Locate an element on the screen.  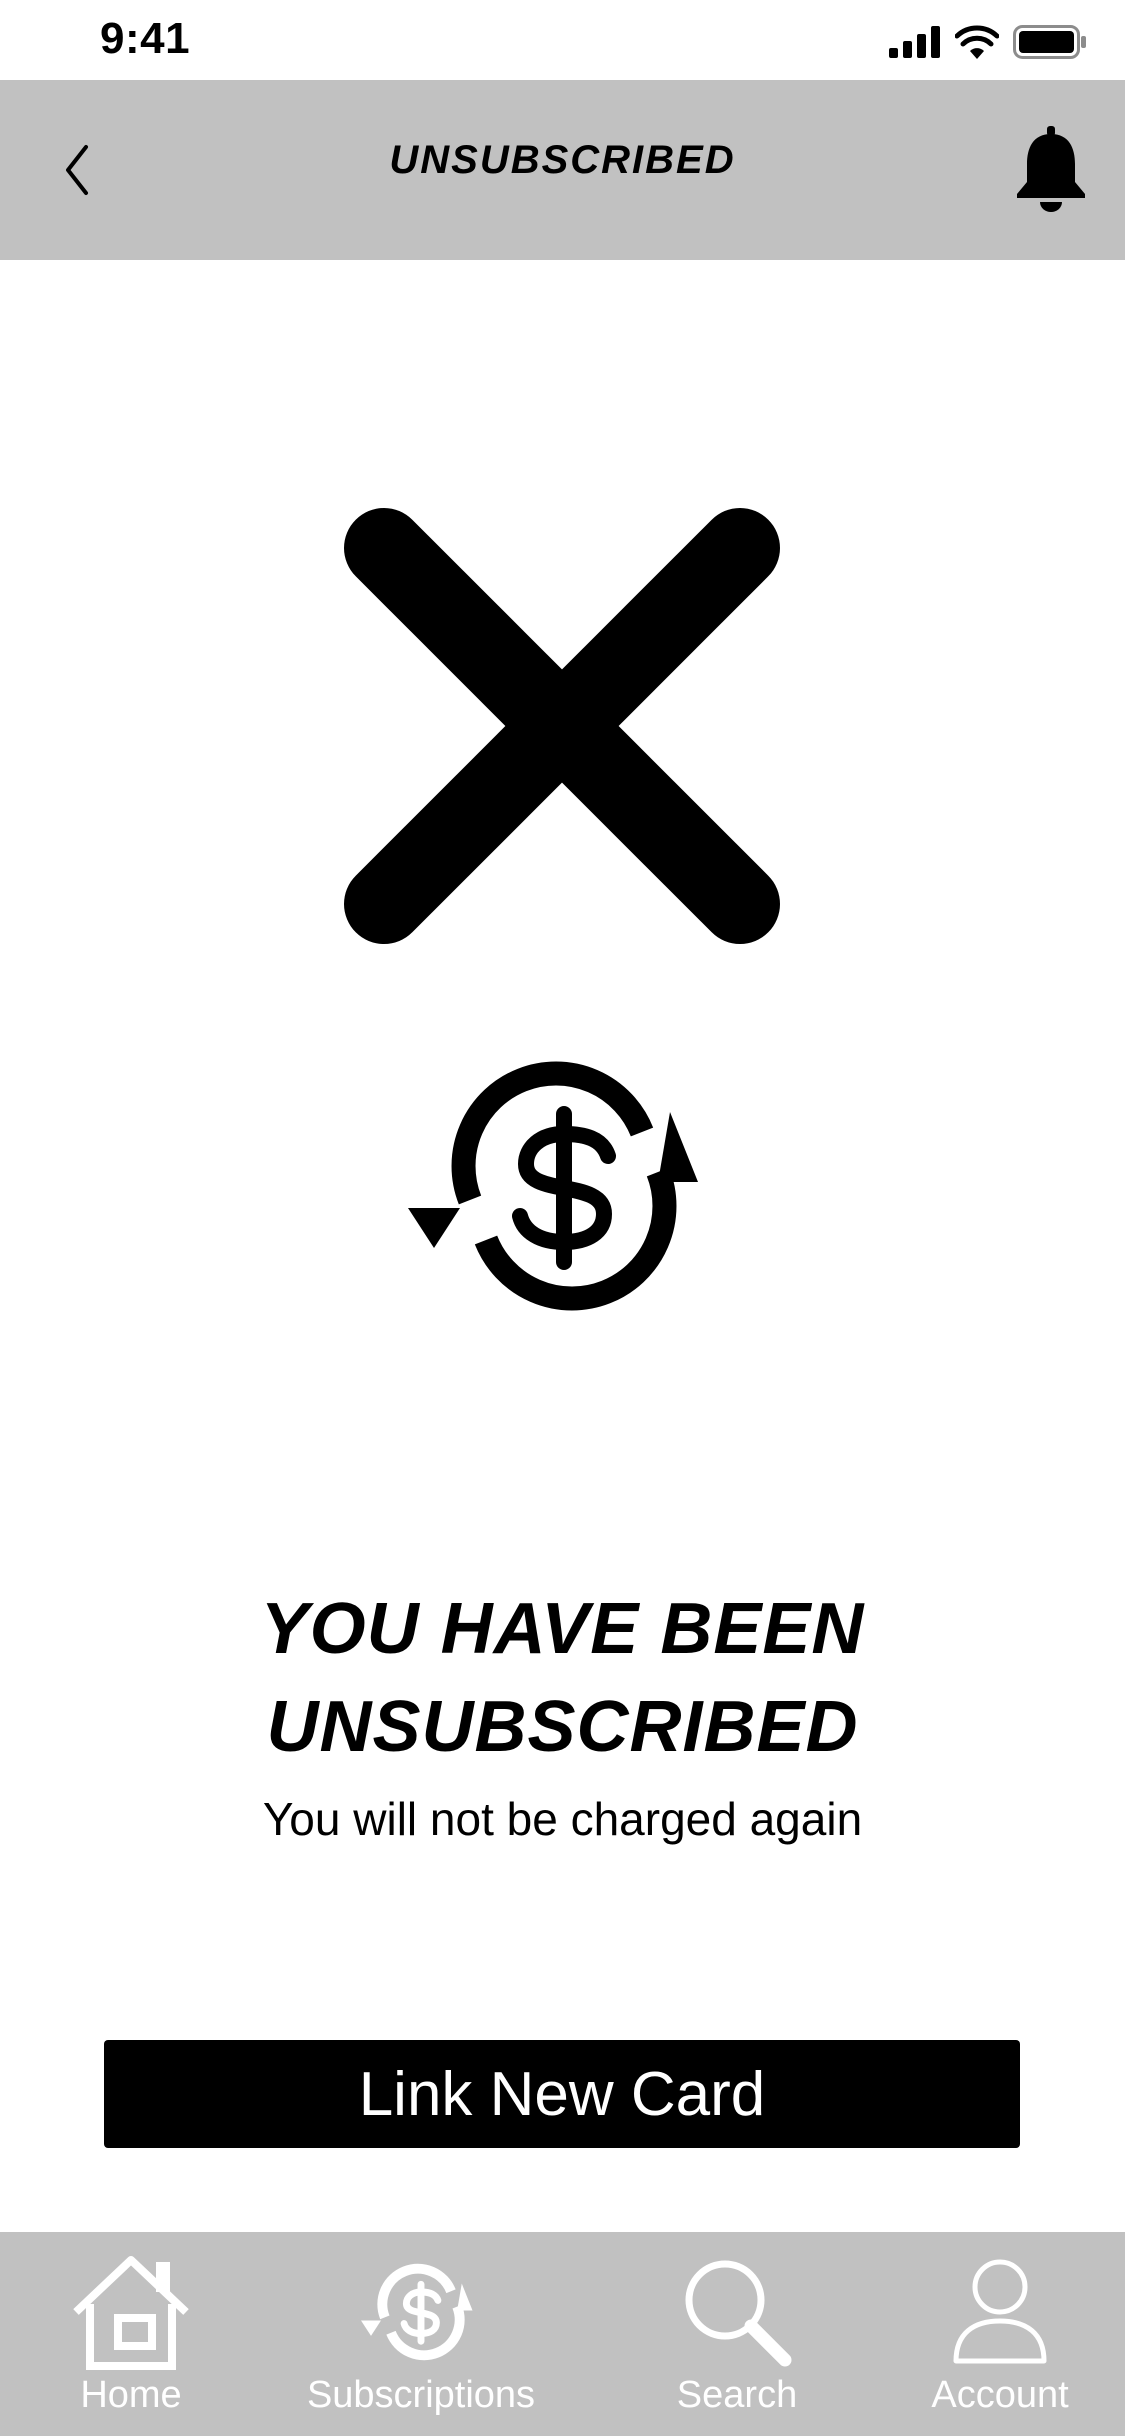
headline-line-1: YOU HAVE BEEN is located at coordinates (562, 1629).